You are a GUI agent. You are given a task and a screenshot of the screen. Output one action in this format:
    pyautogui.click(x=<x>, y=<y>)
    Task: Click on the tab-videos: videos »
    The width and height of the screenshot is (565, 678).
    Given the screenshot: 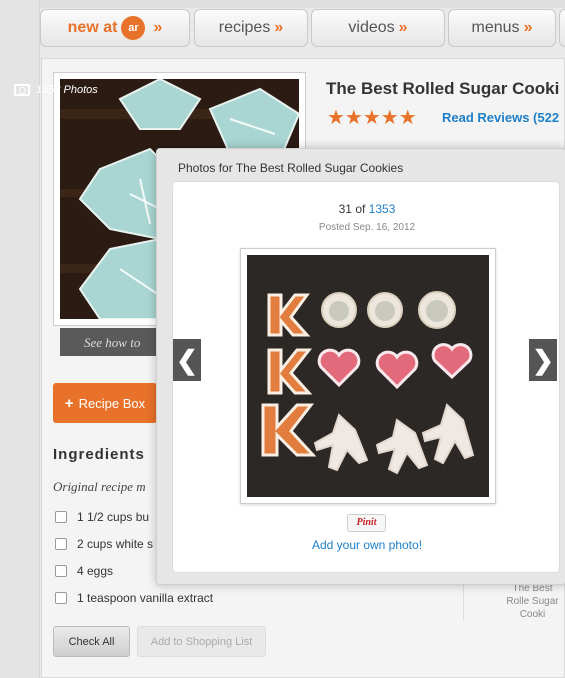 What is the action you would take?
    pyautogui.click(x=378, y=28)
    